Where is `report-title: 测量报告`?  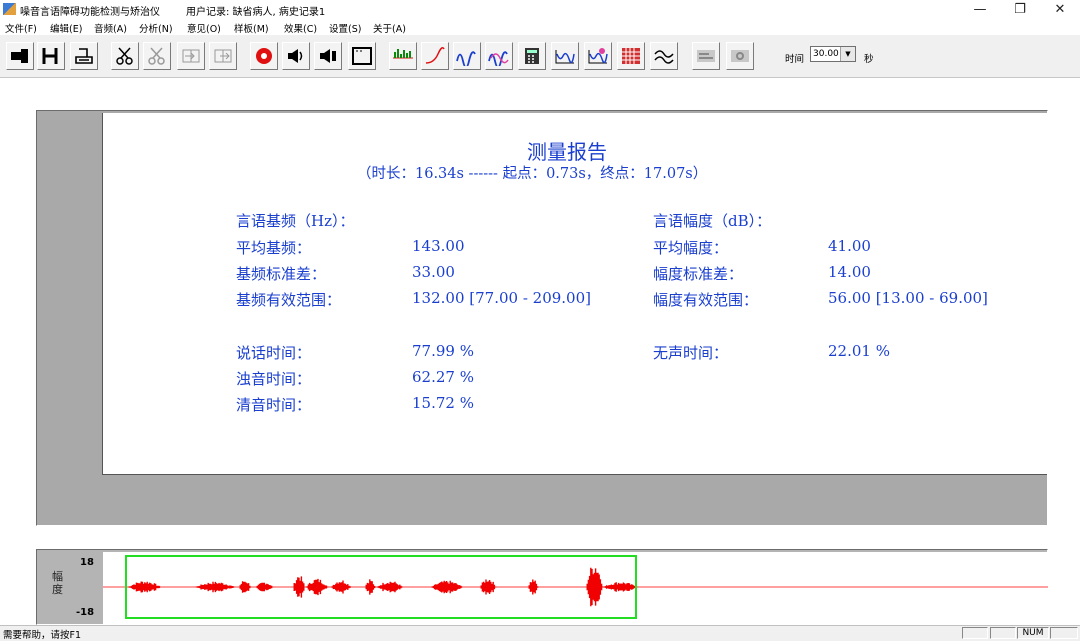
report-title: 测量报告 is located at coordinates (567, 152).